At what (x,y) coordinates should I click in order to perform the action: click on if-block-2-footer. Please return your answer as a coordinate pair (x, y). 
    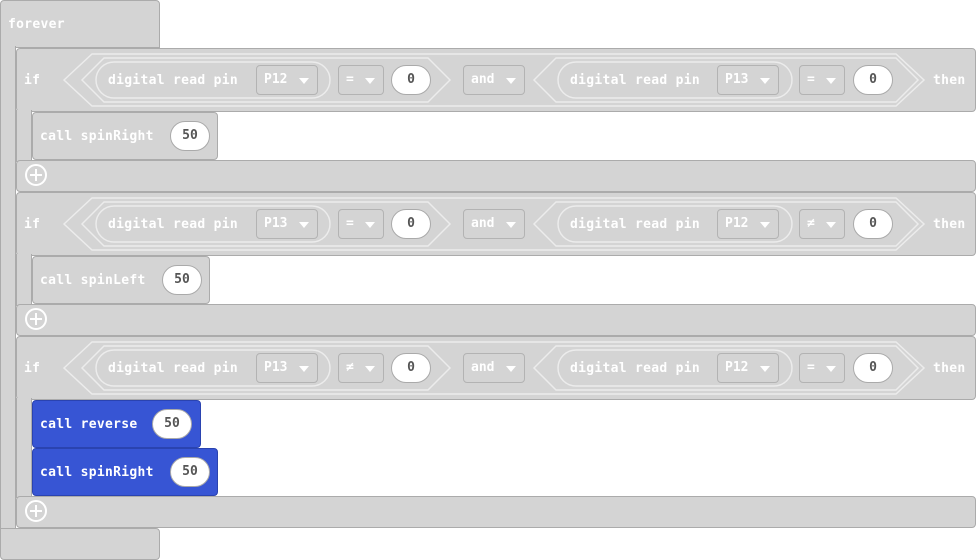
    Looking at the image, I should click on (496, 320).